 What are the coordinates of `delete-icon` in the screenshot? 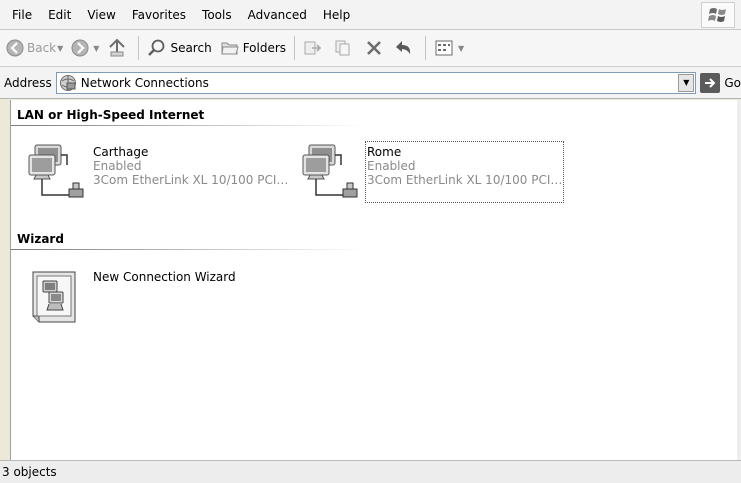 It's located at (374, 48).